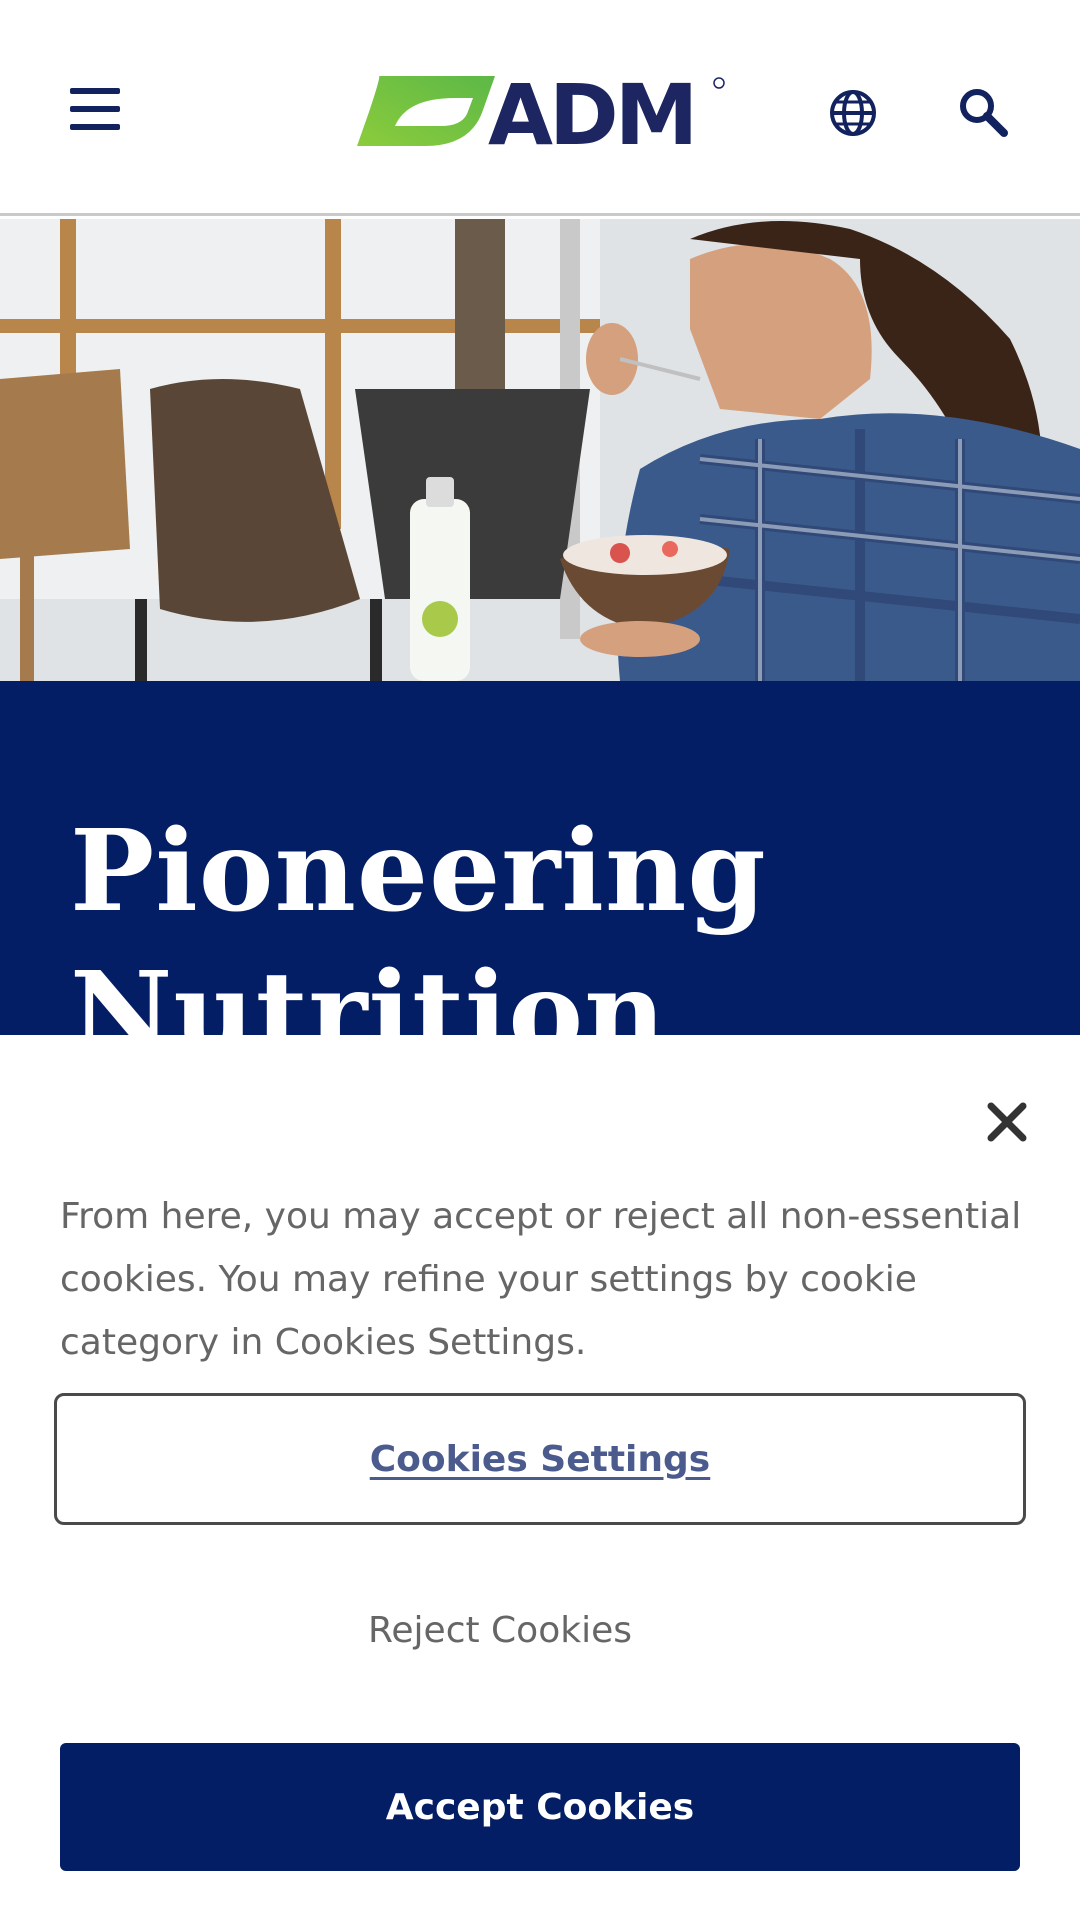 Image resolution: width=1080 pixels, height=1920 pixels. What do you see at coordinates (853, 113) in the screenshot?
I see `globe-icon` at bounding box center [853, 113].